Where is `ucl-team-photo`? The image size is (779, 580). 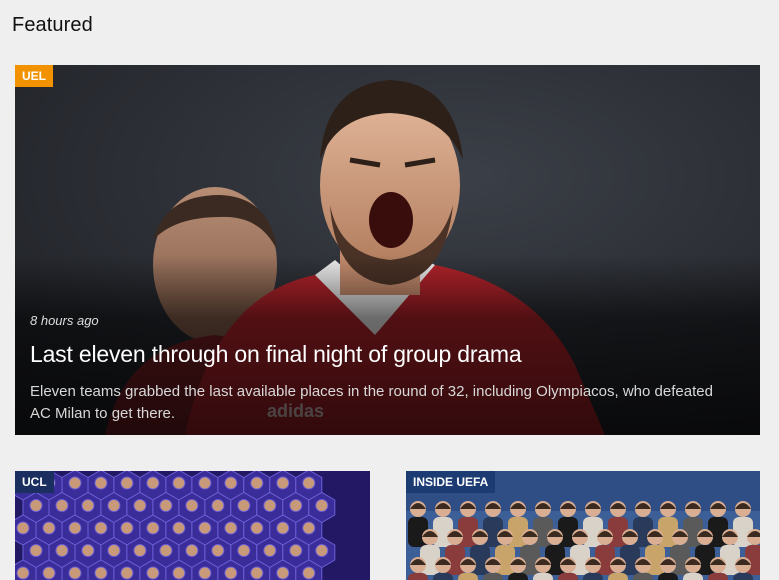 ucl-team-photo is located at coordinates (192, 525).